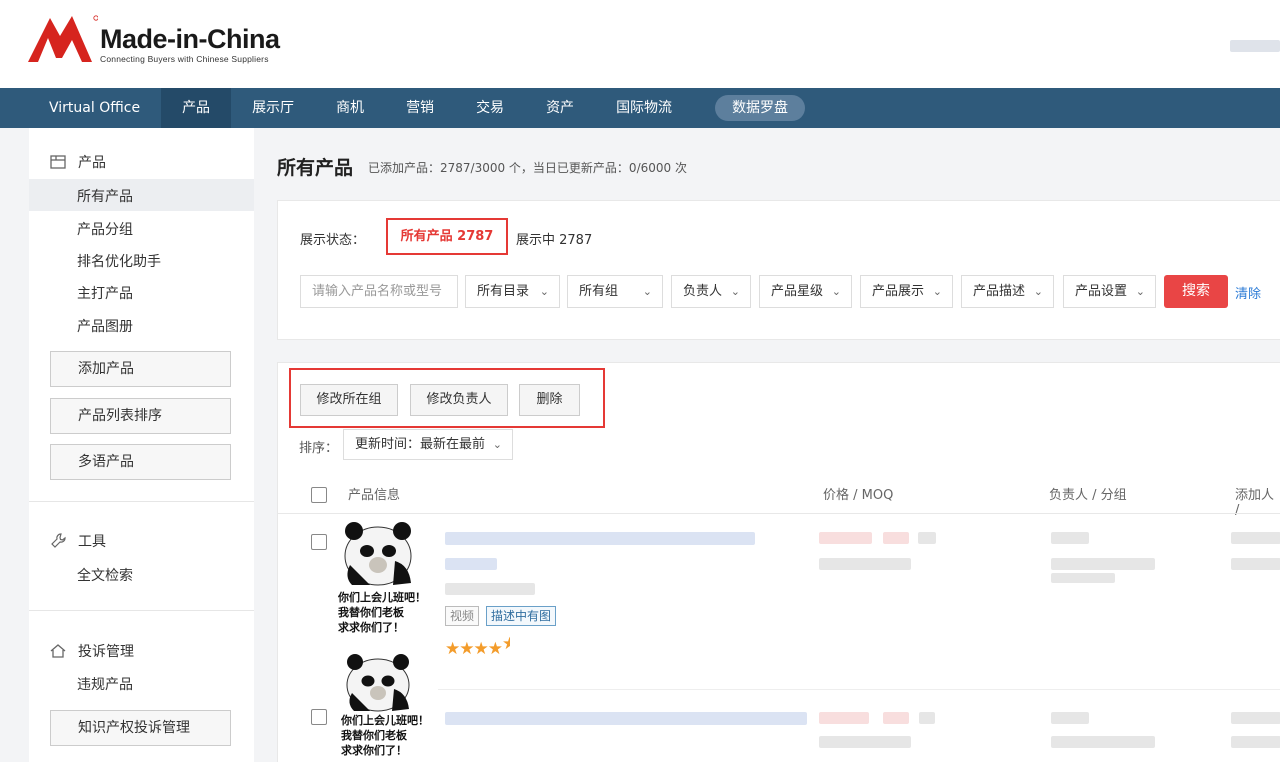  I want to click on nav-marketing: 营销, so click(420, 108).